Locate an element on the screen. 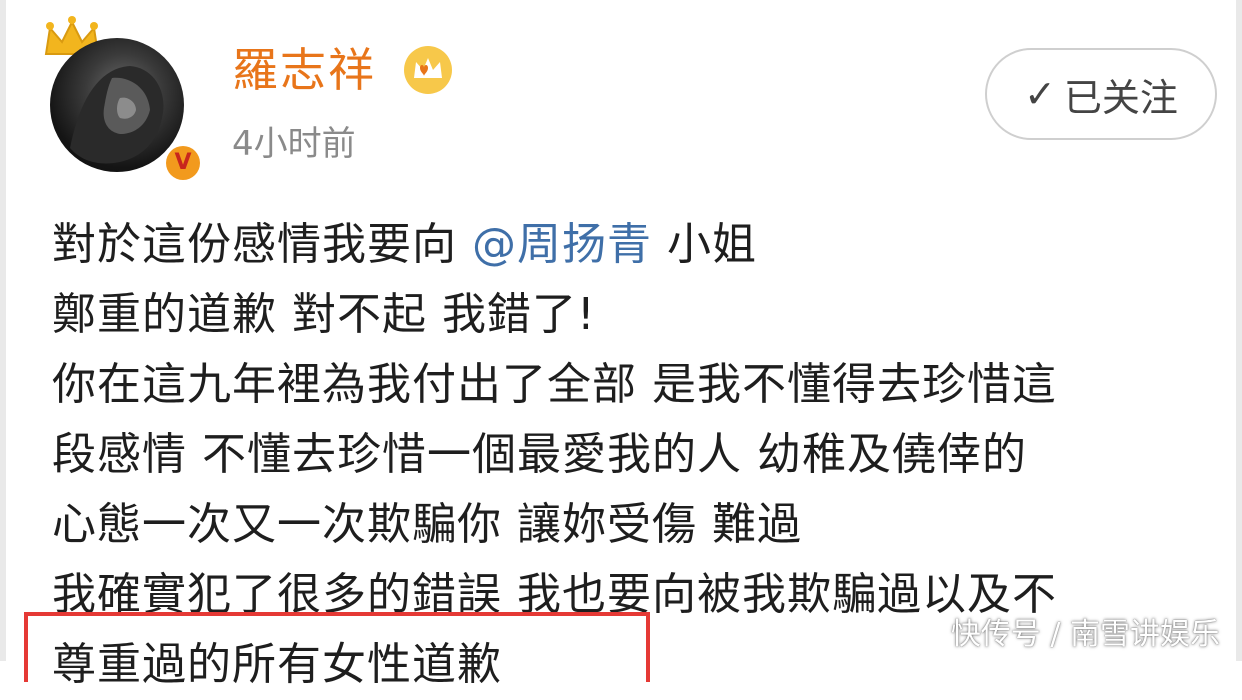 The height and width of the screenshot is (700, 1242). vip-crown-icon is located at coordinates (428, 70).